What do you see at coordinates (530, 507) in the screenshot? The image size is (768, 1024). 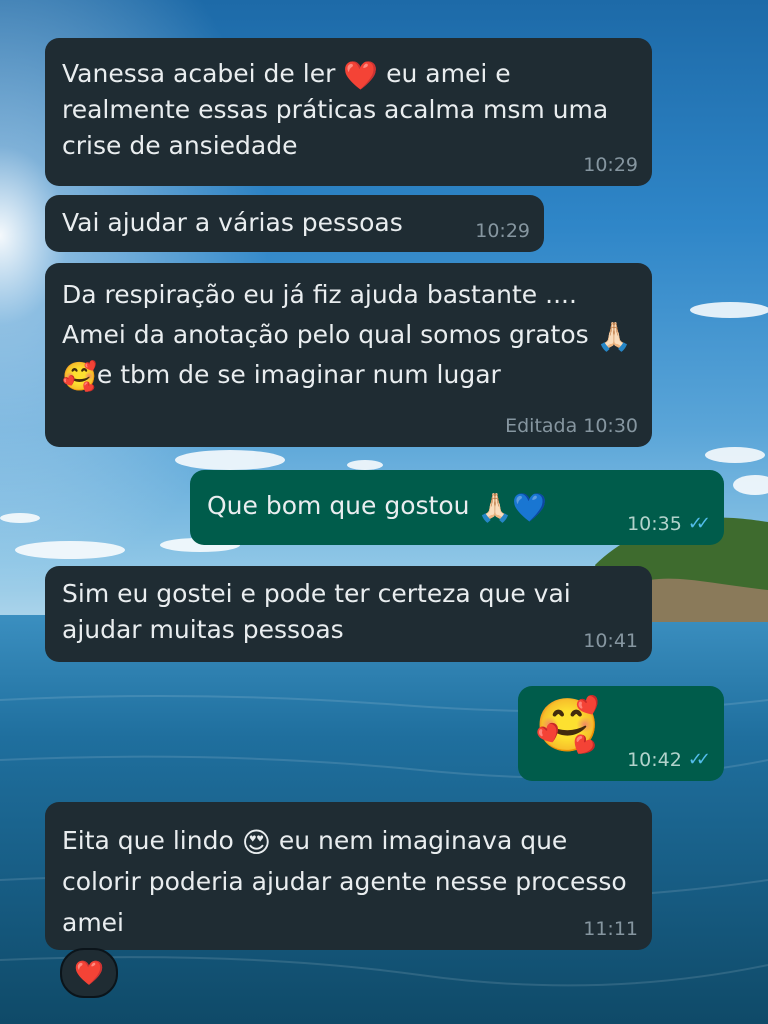 I see `blue-heart-emoji: 💙` at bounding box center [530, 507].